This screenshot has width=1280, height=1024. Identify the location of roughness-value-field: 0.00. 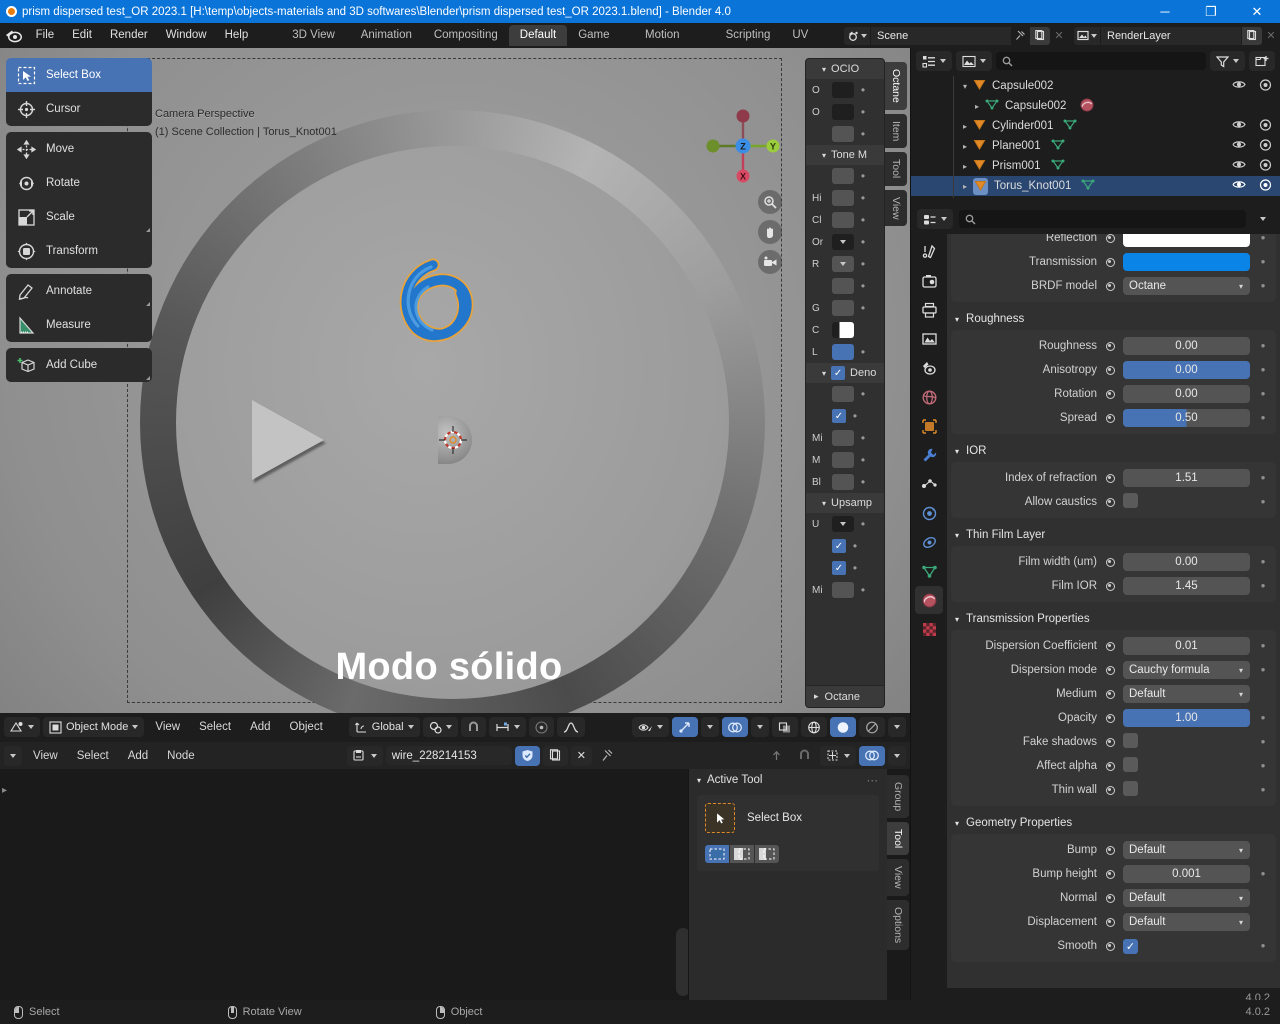
(1186, 346).